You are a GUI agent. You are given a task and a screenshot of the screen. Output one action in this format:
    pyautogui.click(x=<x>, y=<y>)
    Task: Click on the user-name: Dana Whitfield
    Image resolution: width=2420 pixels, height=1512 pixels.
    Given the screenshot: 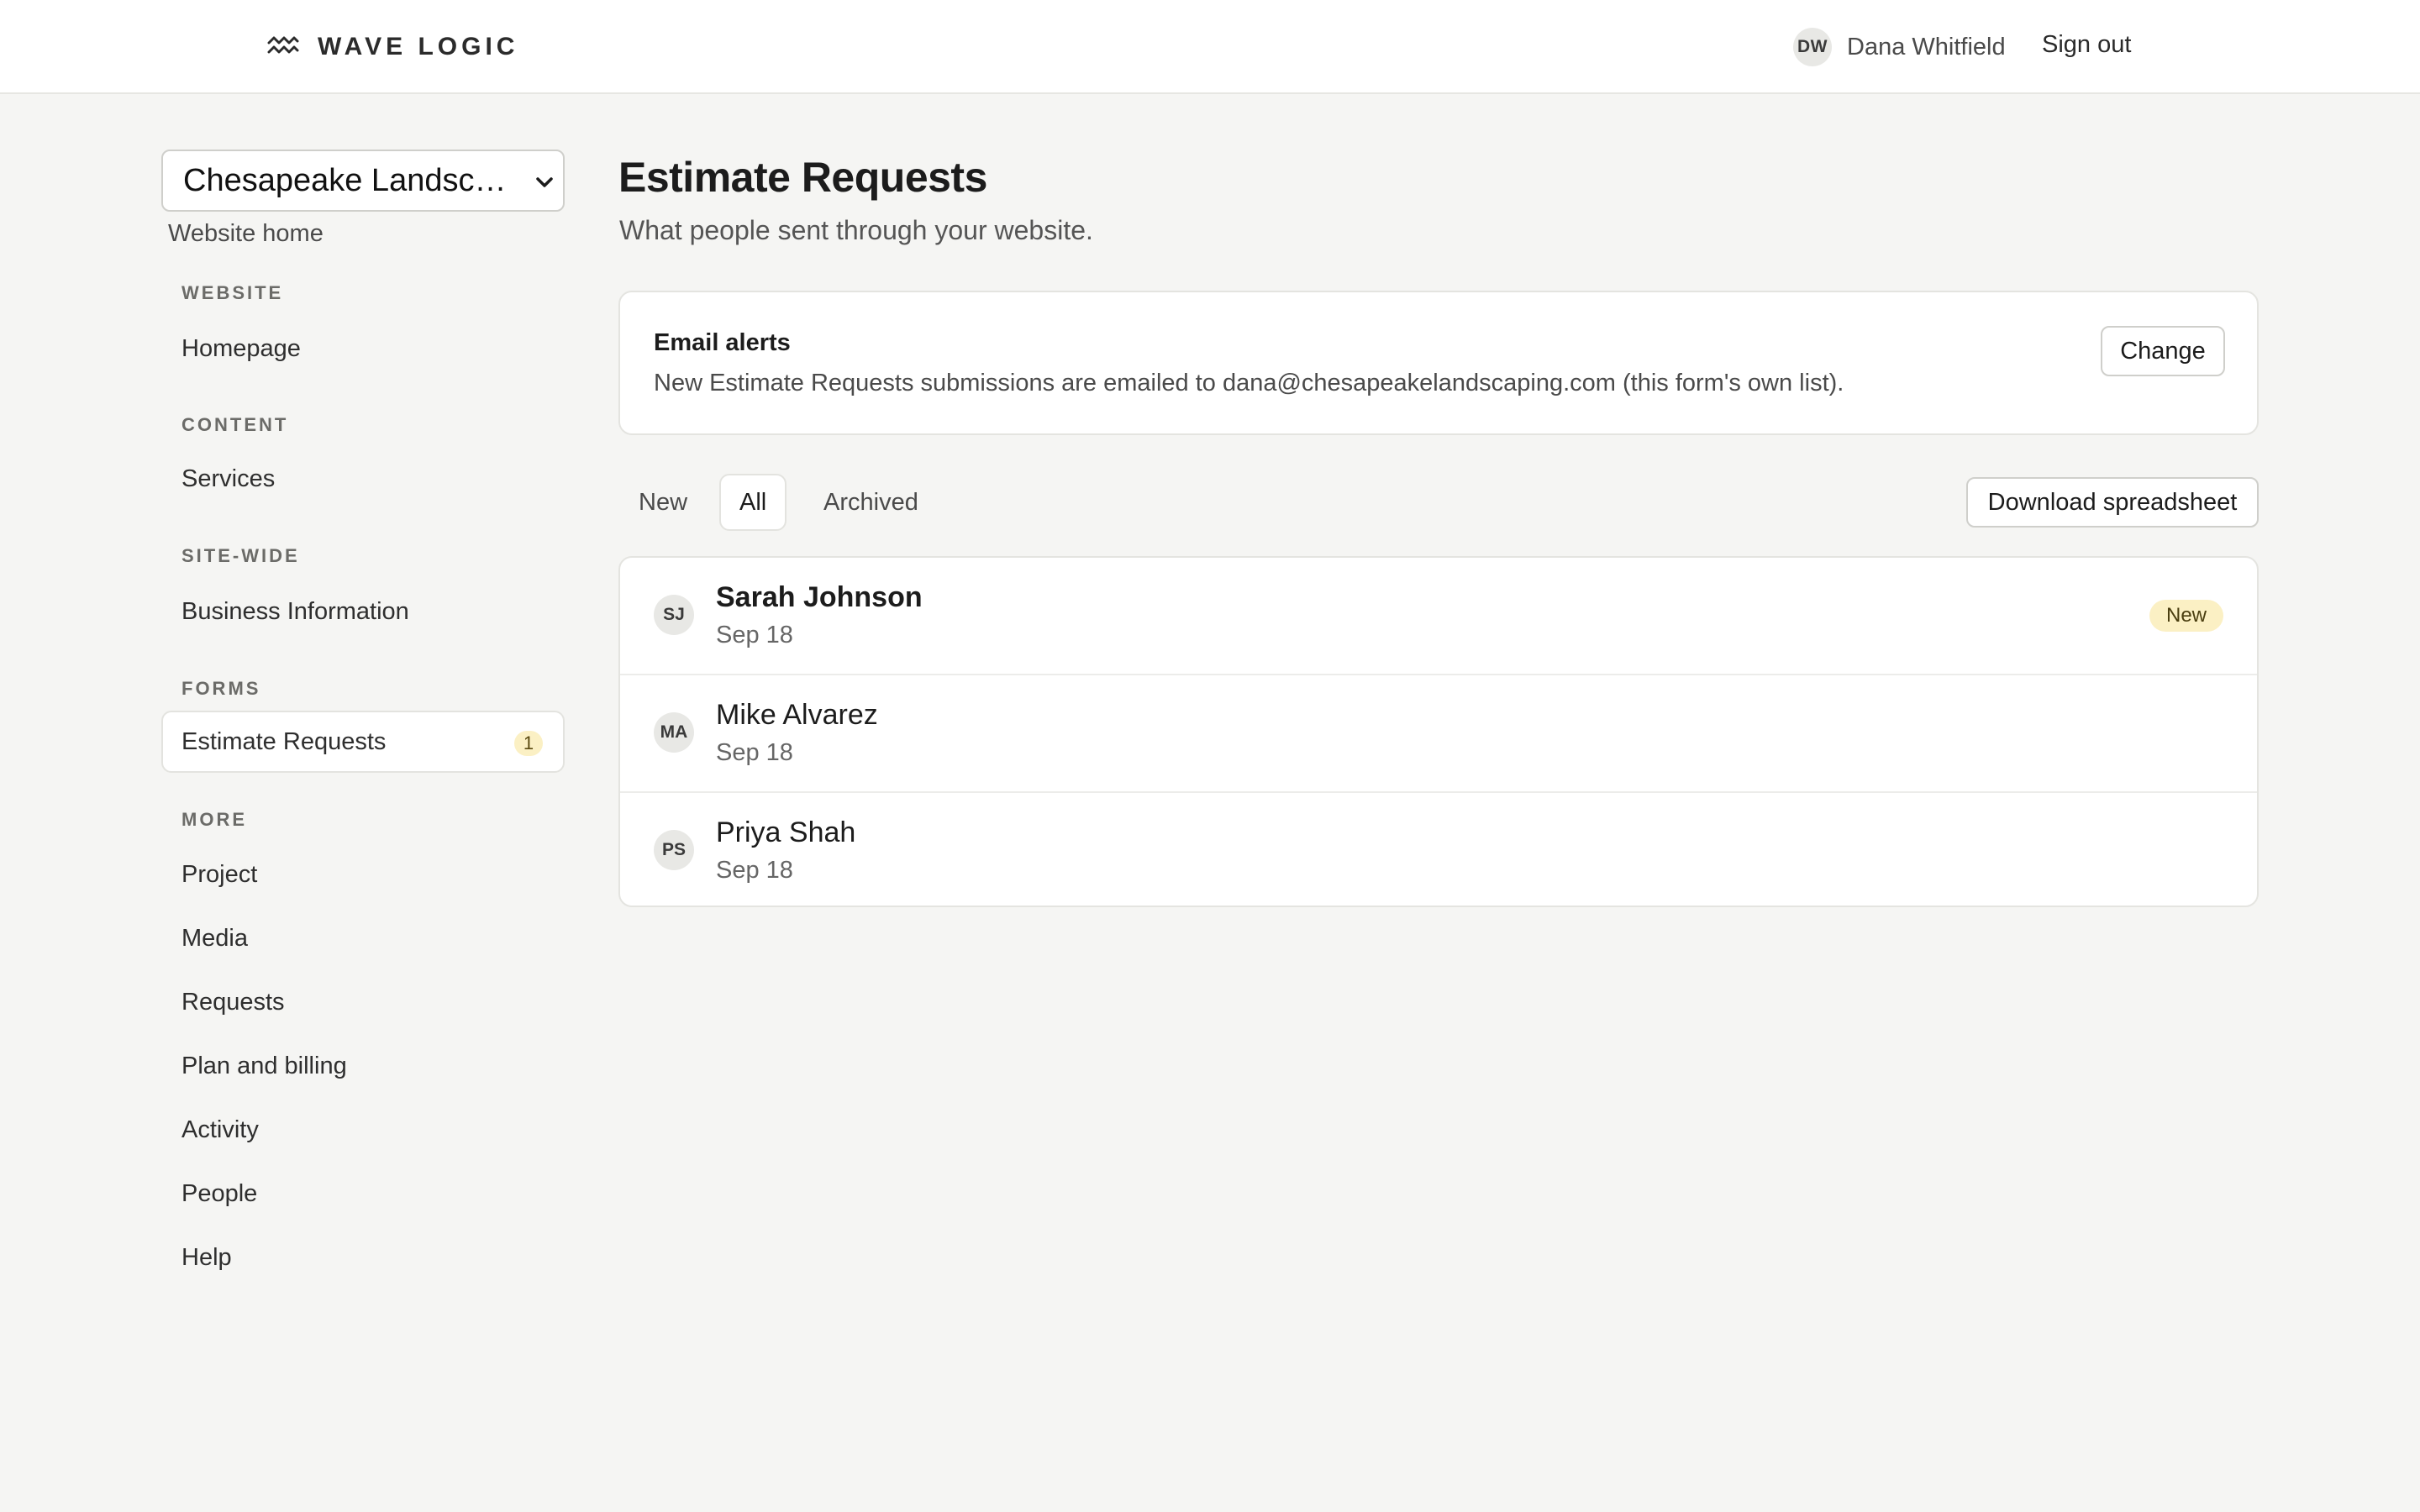 What is the action you would take?
    pyautogui.click(x=1926, y=46)
    